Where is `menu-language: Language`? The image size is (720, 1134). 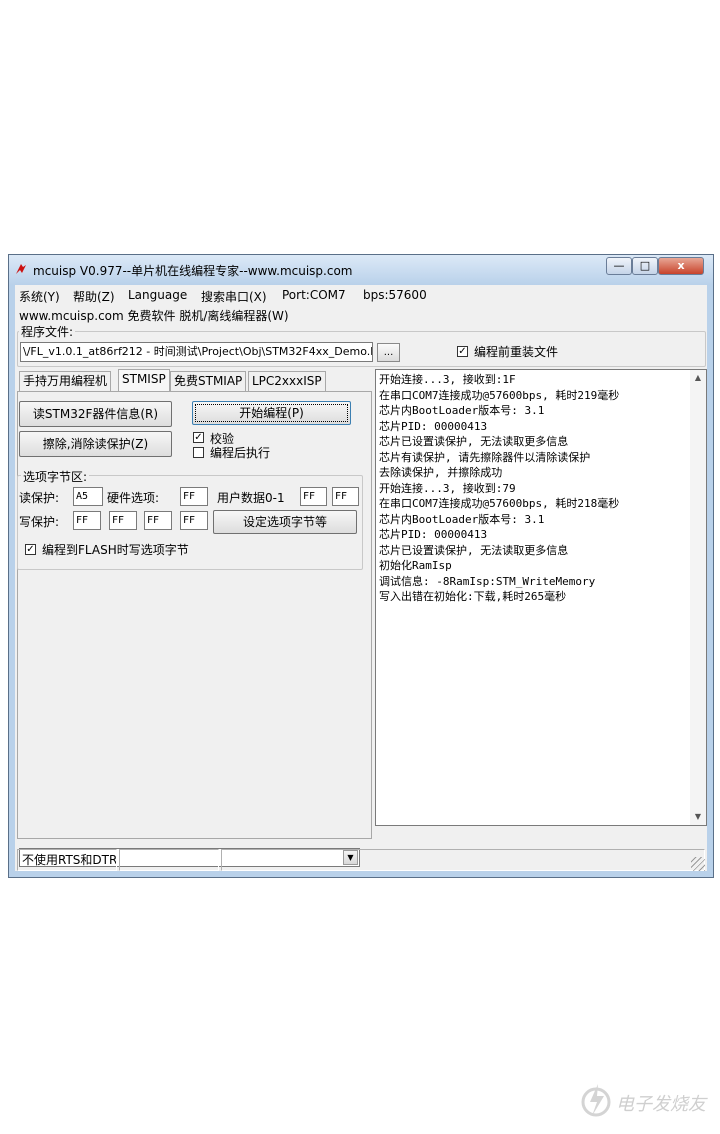 menu-language: Language is located at coordinates (157, 295).